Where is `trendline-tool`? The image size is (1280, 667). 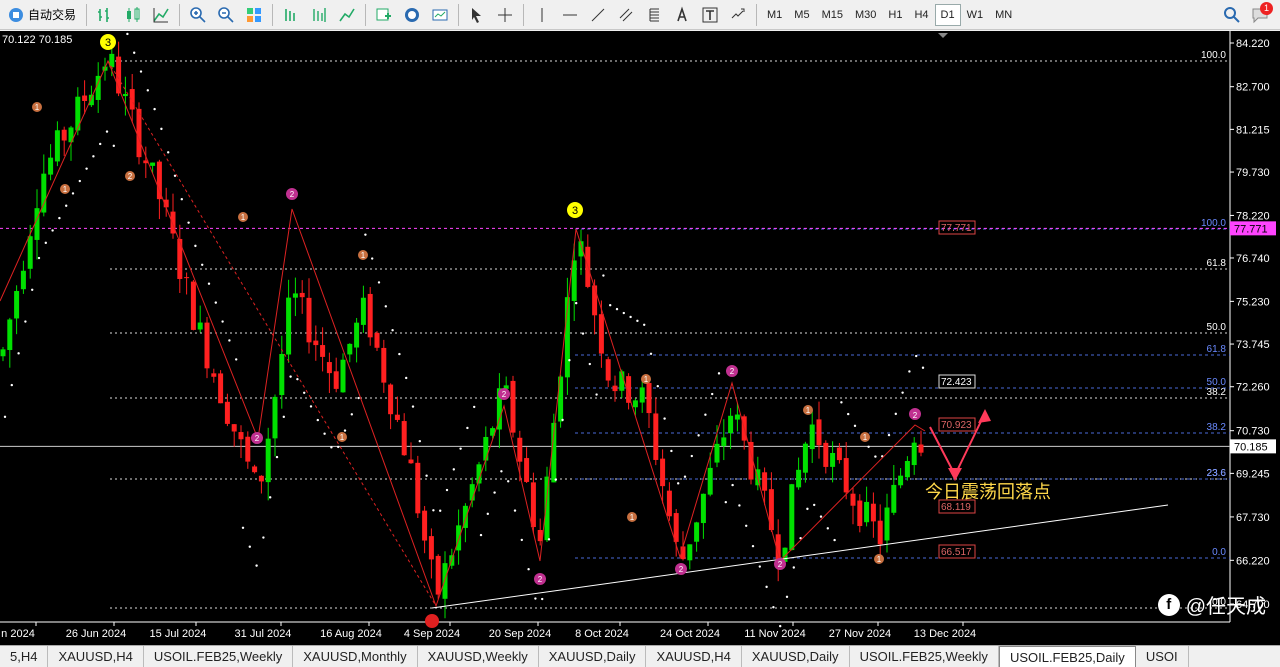
trendline-tool is located at coordinates (598, 15).